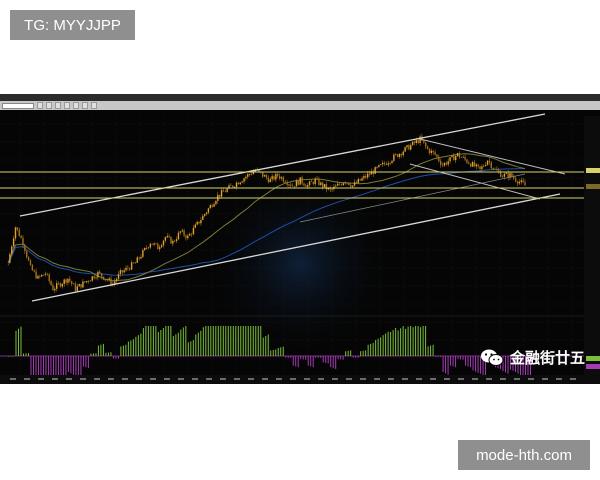 The width and height of the screenshot is (600, 480). Describe the element at coordinates (72, 25) in the screenshot. I see `tg-watermark: TG: MYYJJPP` at that location.